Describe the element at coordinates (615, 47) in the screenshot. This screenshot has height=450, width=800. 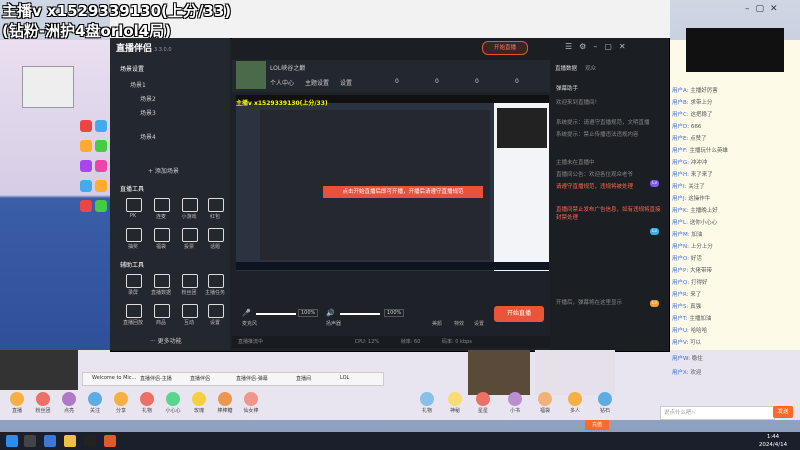
I see `app-window-controls: ☰⚙–▢✕` at that location.